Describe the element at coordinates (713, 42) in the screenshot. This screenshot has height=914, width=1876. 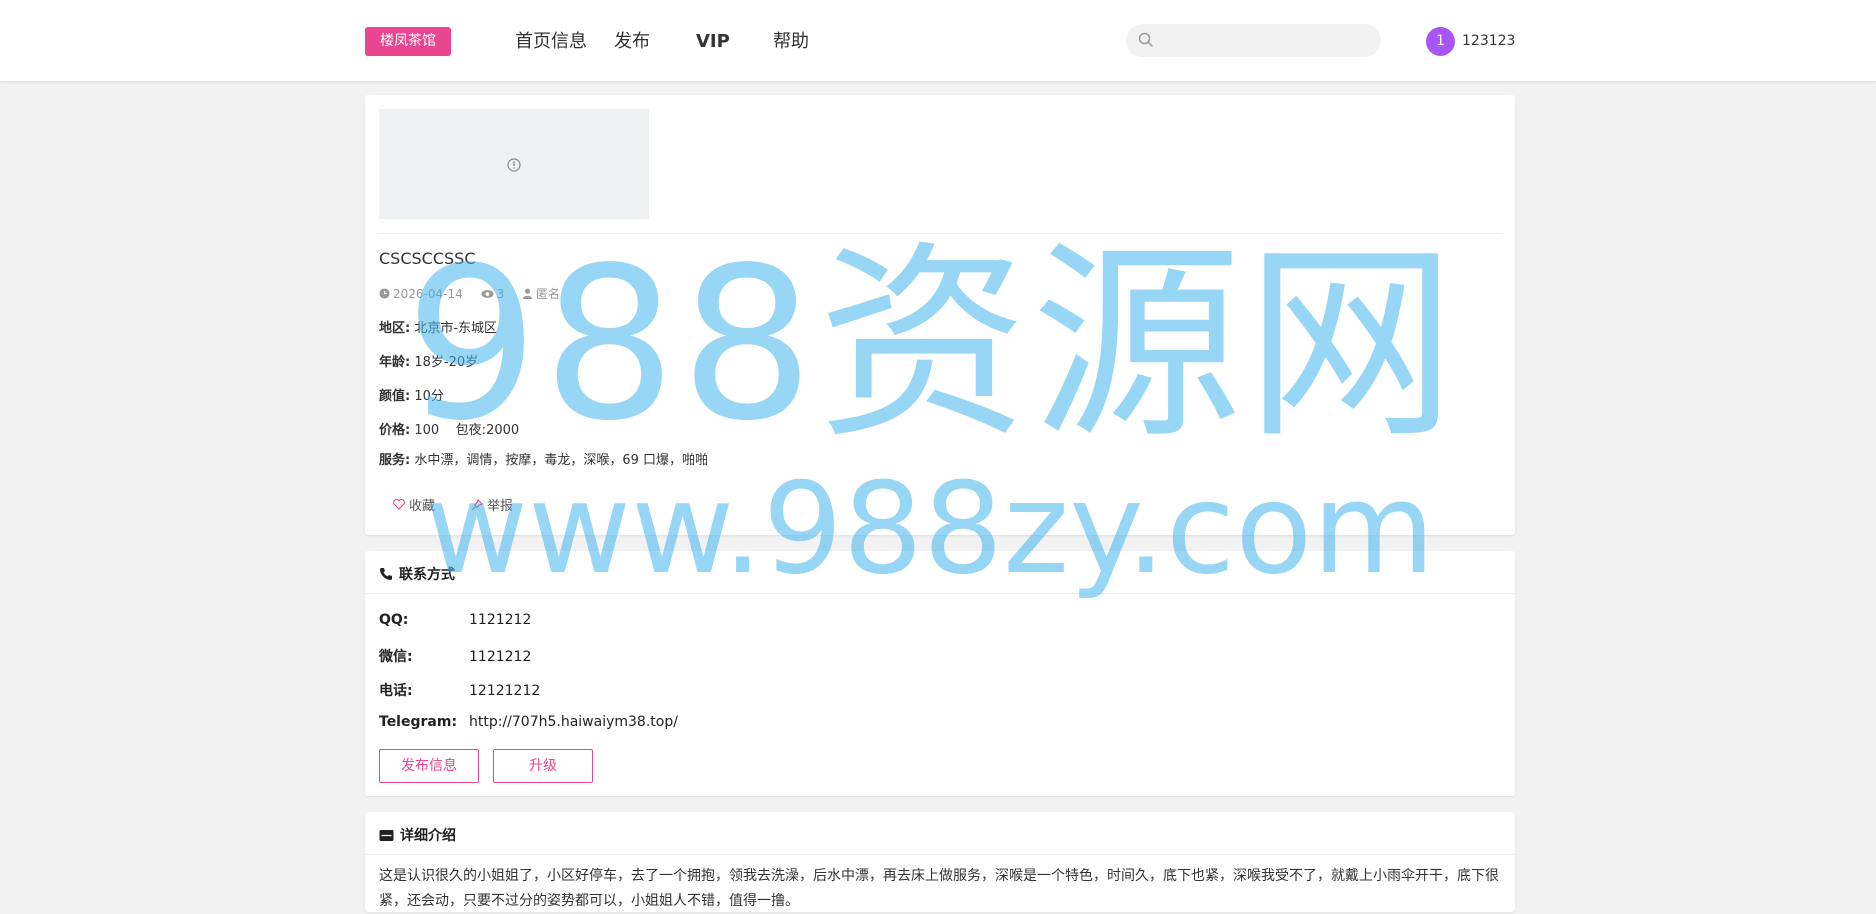
I see `nav-vip: VIP` at that location.